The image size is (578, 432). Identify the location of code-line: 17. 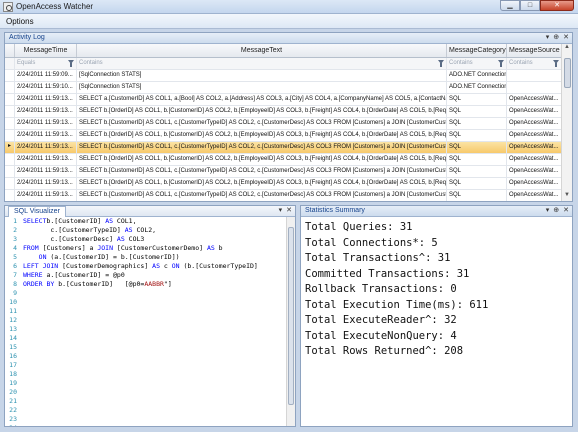
(146, 365).